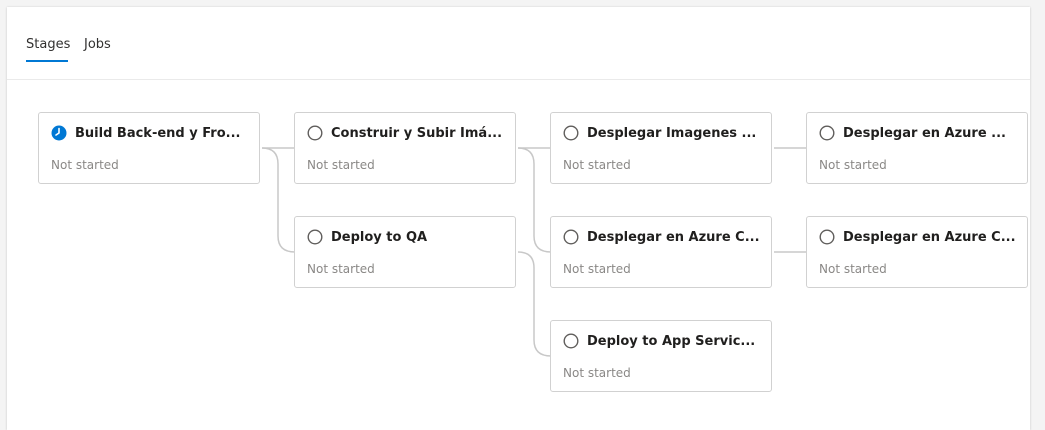 This screenshot has width=1045, height=430. Describe the element at coordinates (48, 45) in the screenshot. I see `tab-stages: Stages` at that location.